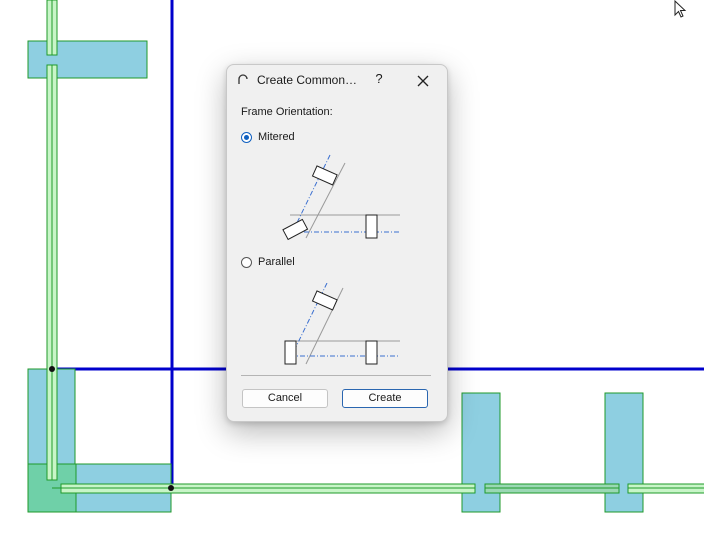  I want to click on cancel-button: Cancel, so click(285, 398).